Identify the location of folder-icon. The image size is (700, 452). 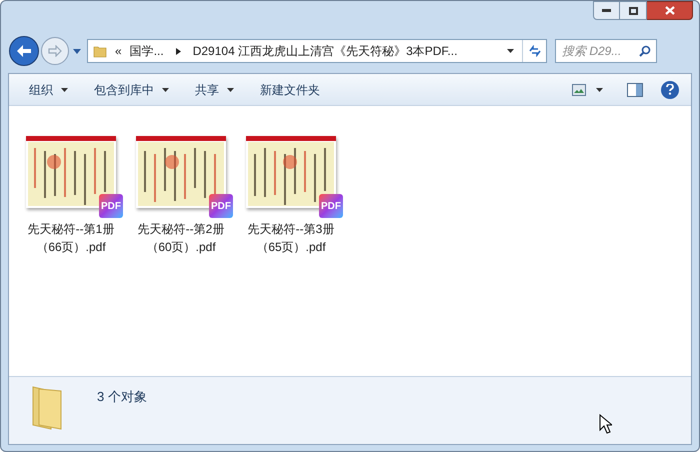
(100, 51).